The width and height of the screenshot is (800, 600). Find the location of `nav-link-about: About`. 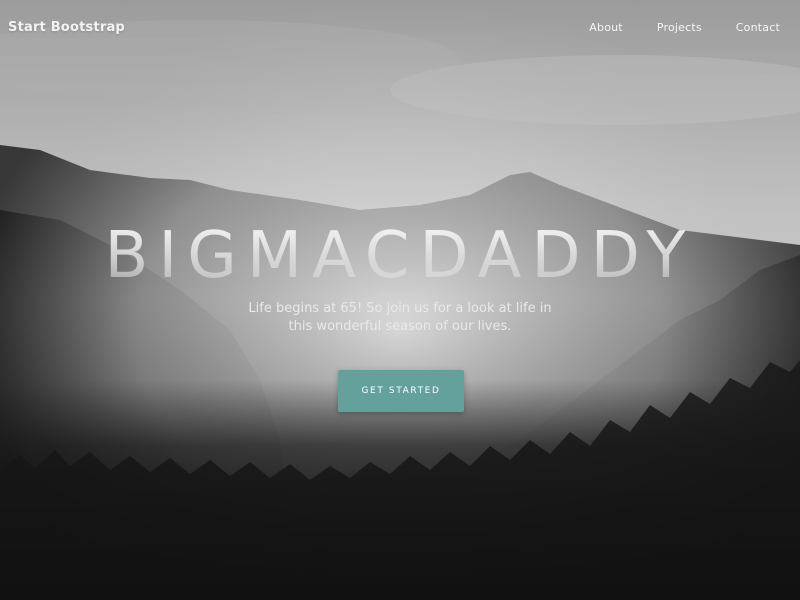

nav-link-about: About is located at coordinates (610, 27).